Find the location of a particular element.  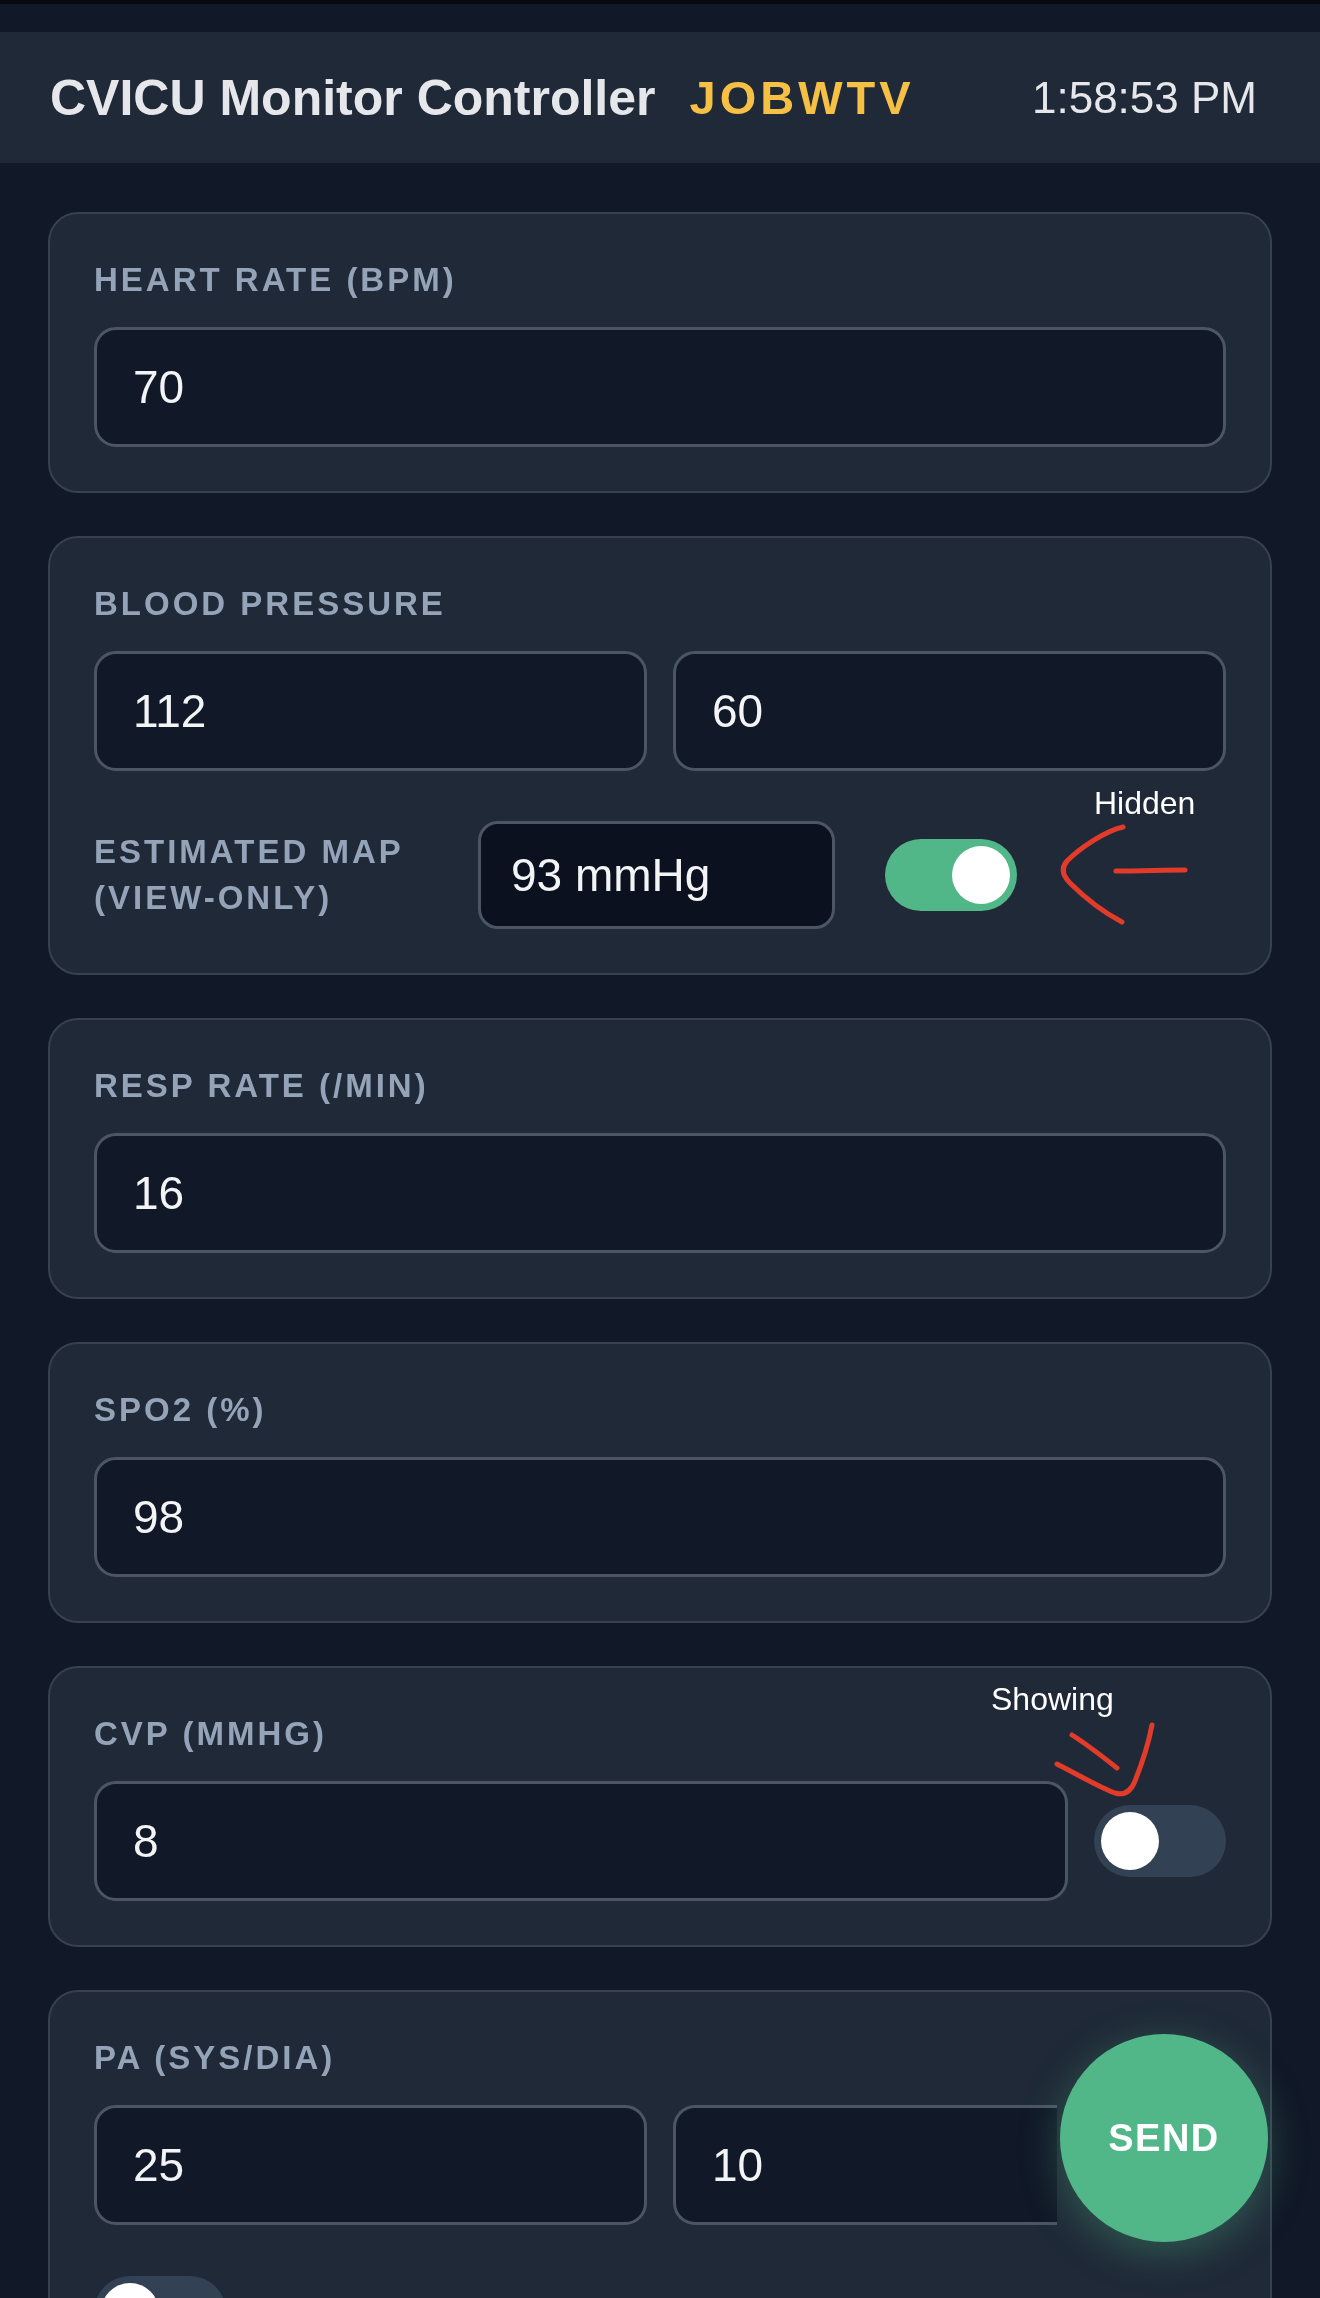

number-input: 10 is located at coordinates (865, 2165).